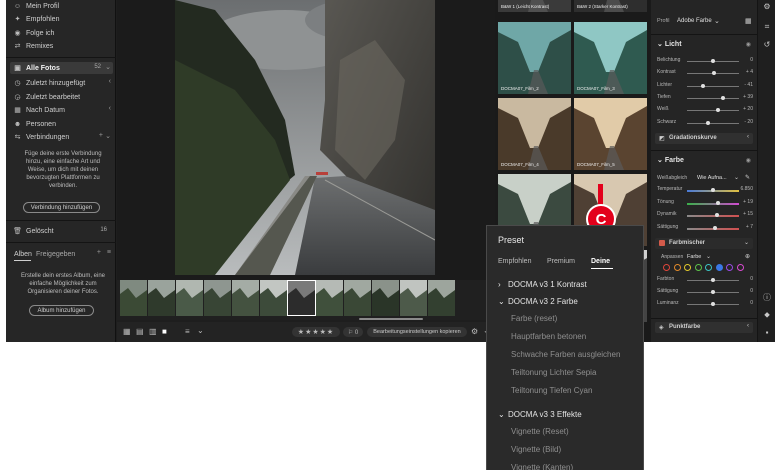 This screenshot has height=470, width=780. I want to click on slider-row: Schwarz - 20, so click(705, 123).